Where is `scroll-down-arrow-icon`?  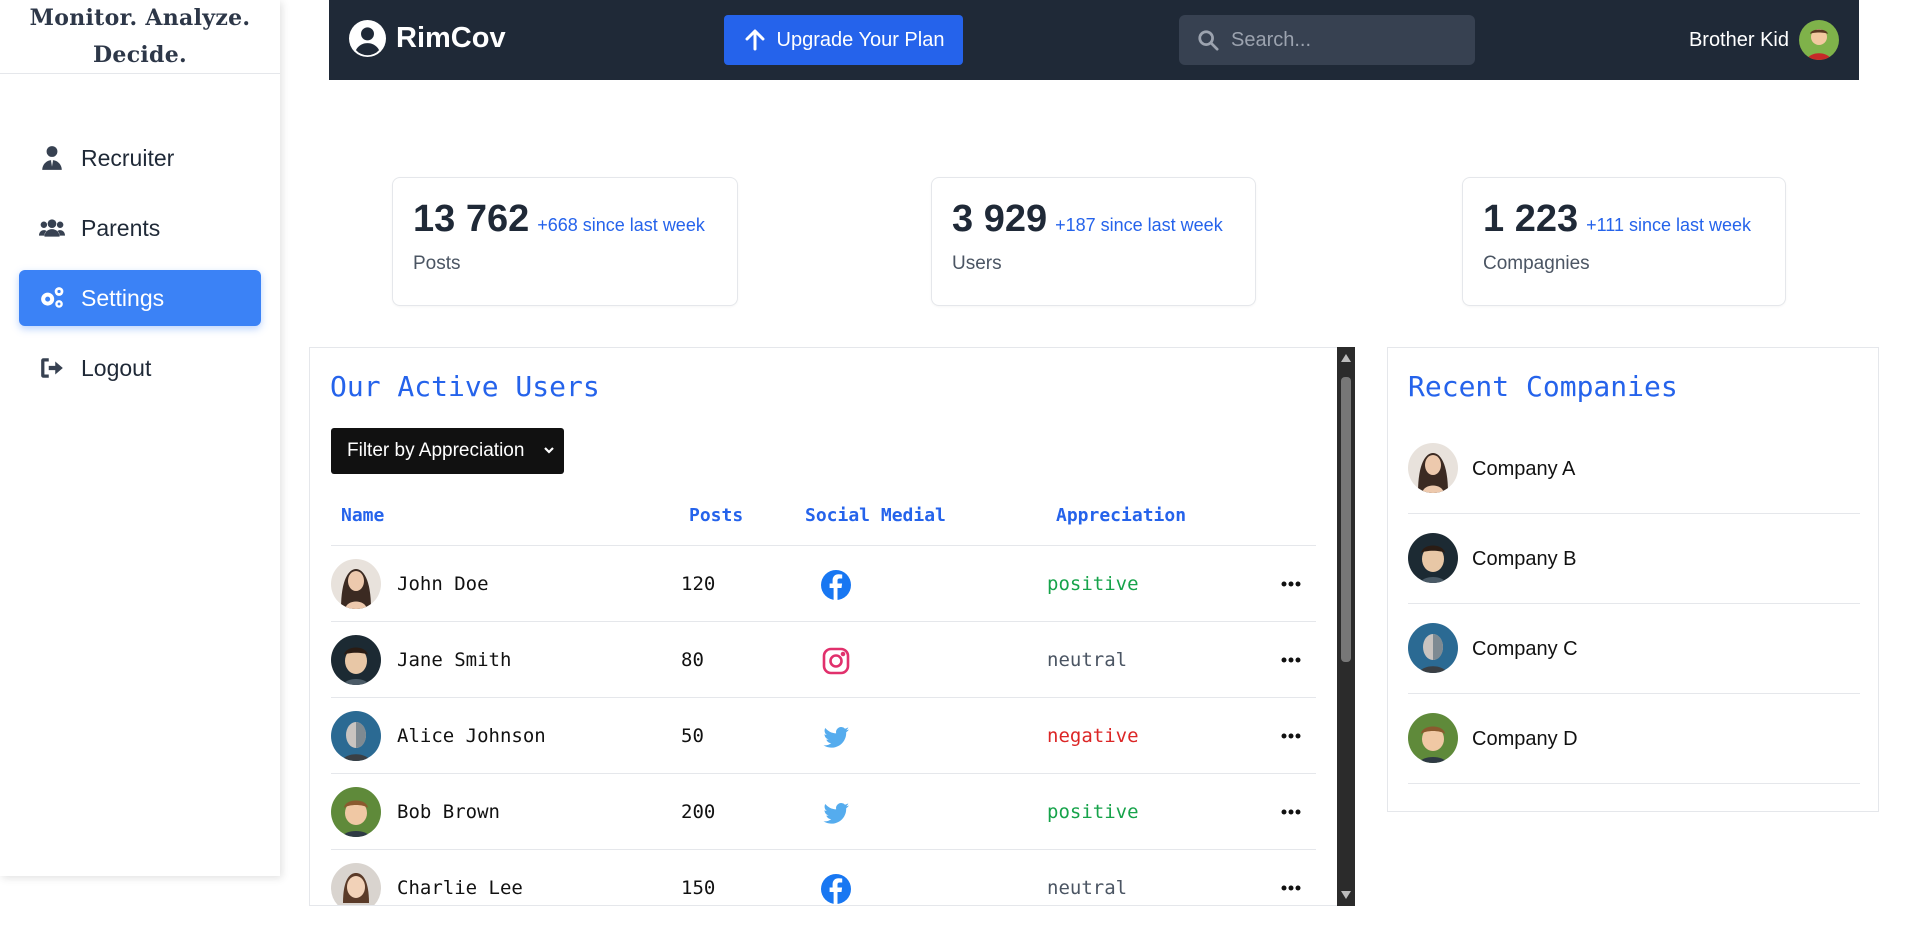
scroll-down-arrow-icon is located at coordinates (1346, 895).